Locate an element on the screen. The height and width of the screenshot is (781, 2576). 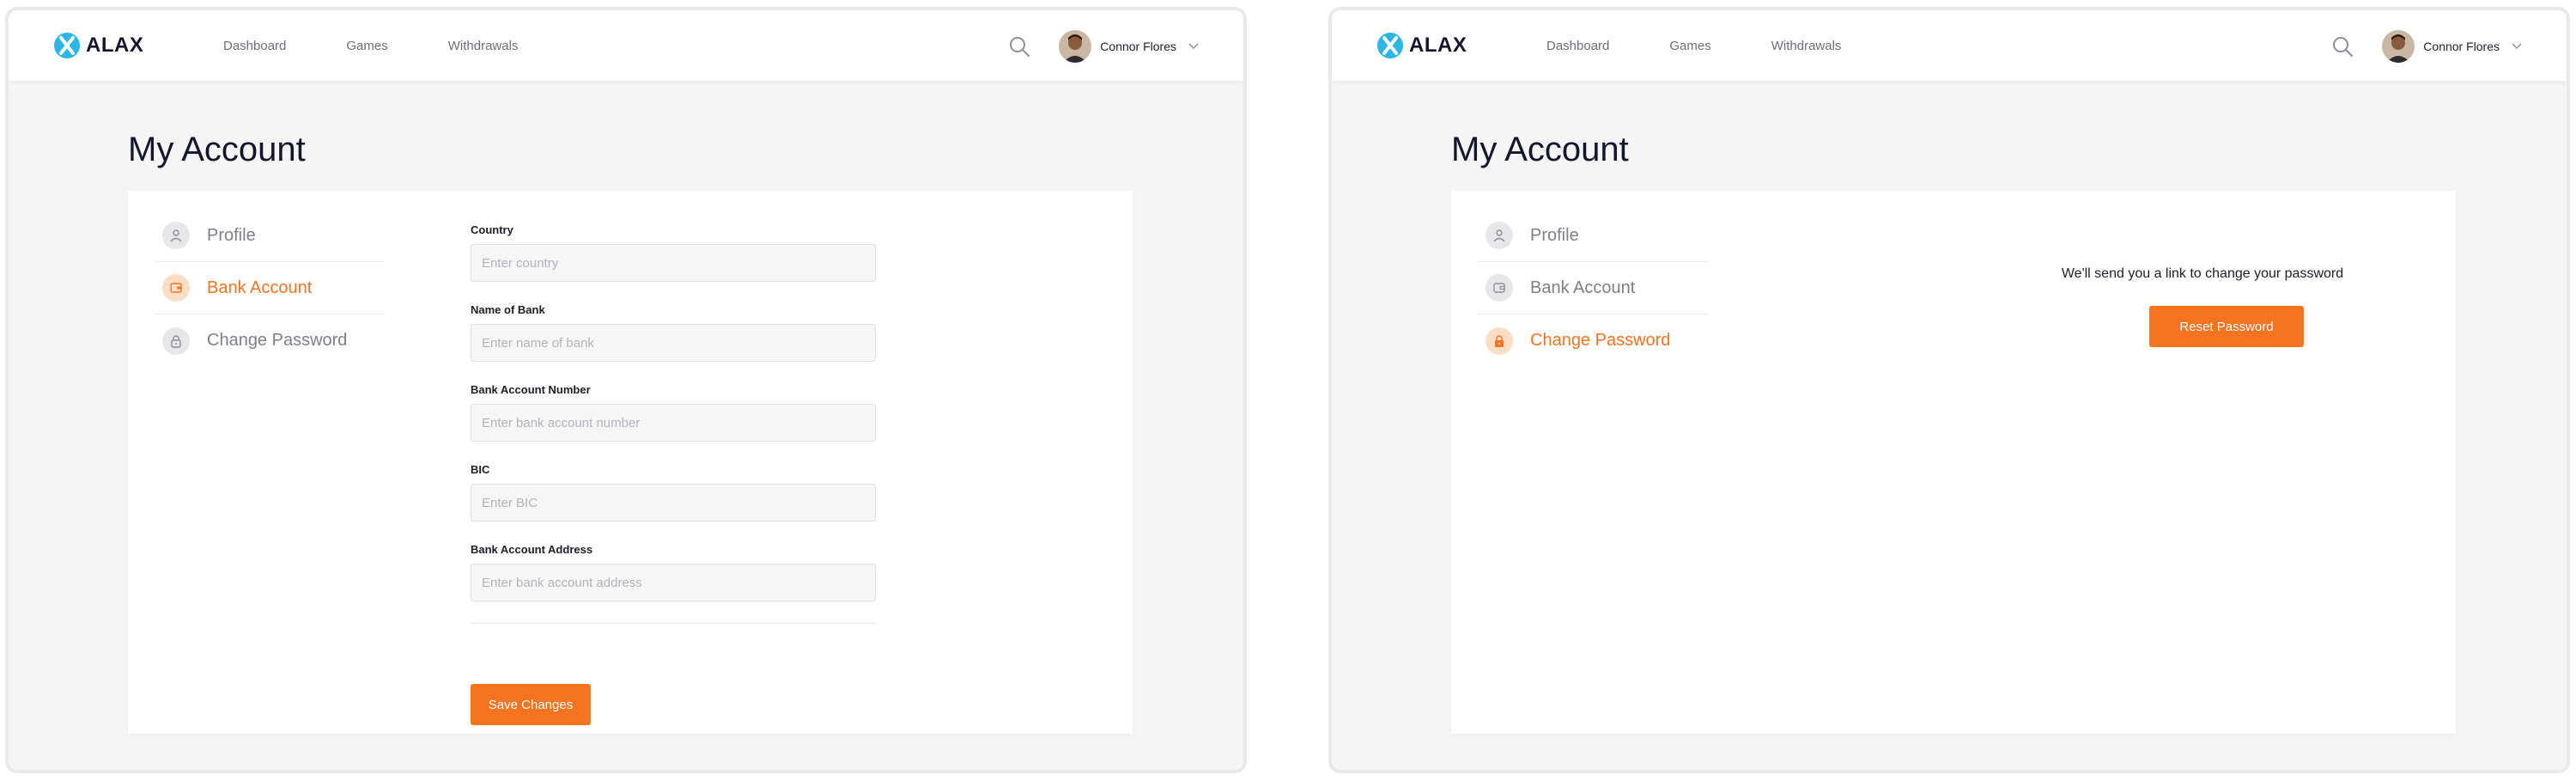
bank-name-label: Name of Bank is located at coordinates (508, 310).